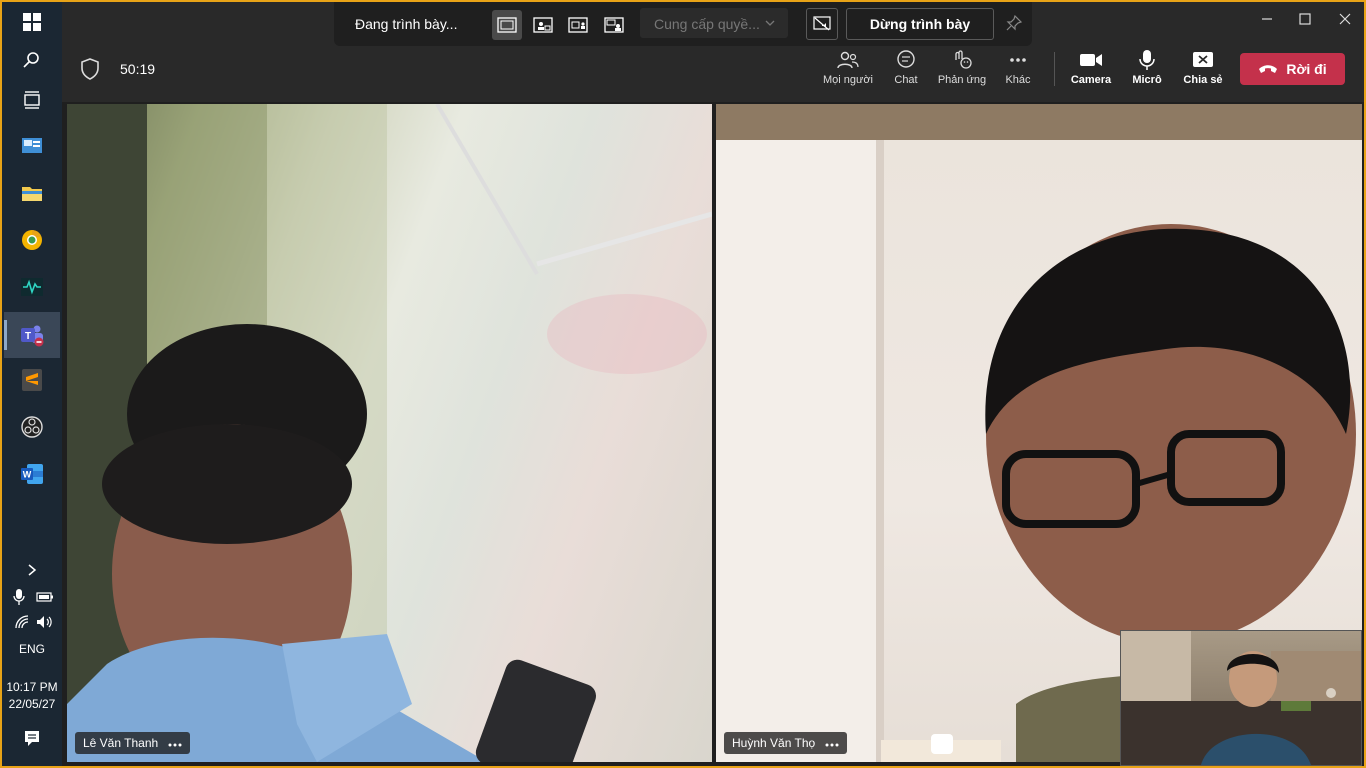 The width and height of the screenshot is (1366, 768). I want to click on share-button: Chia sẻ, so click(1203, 72).